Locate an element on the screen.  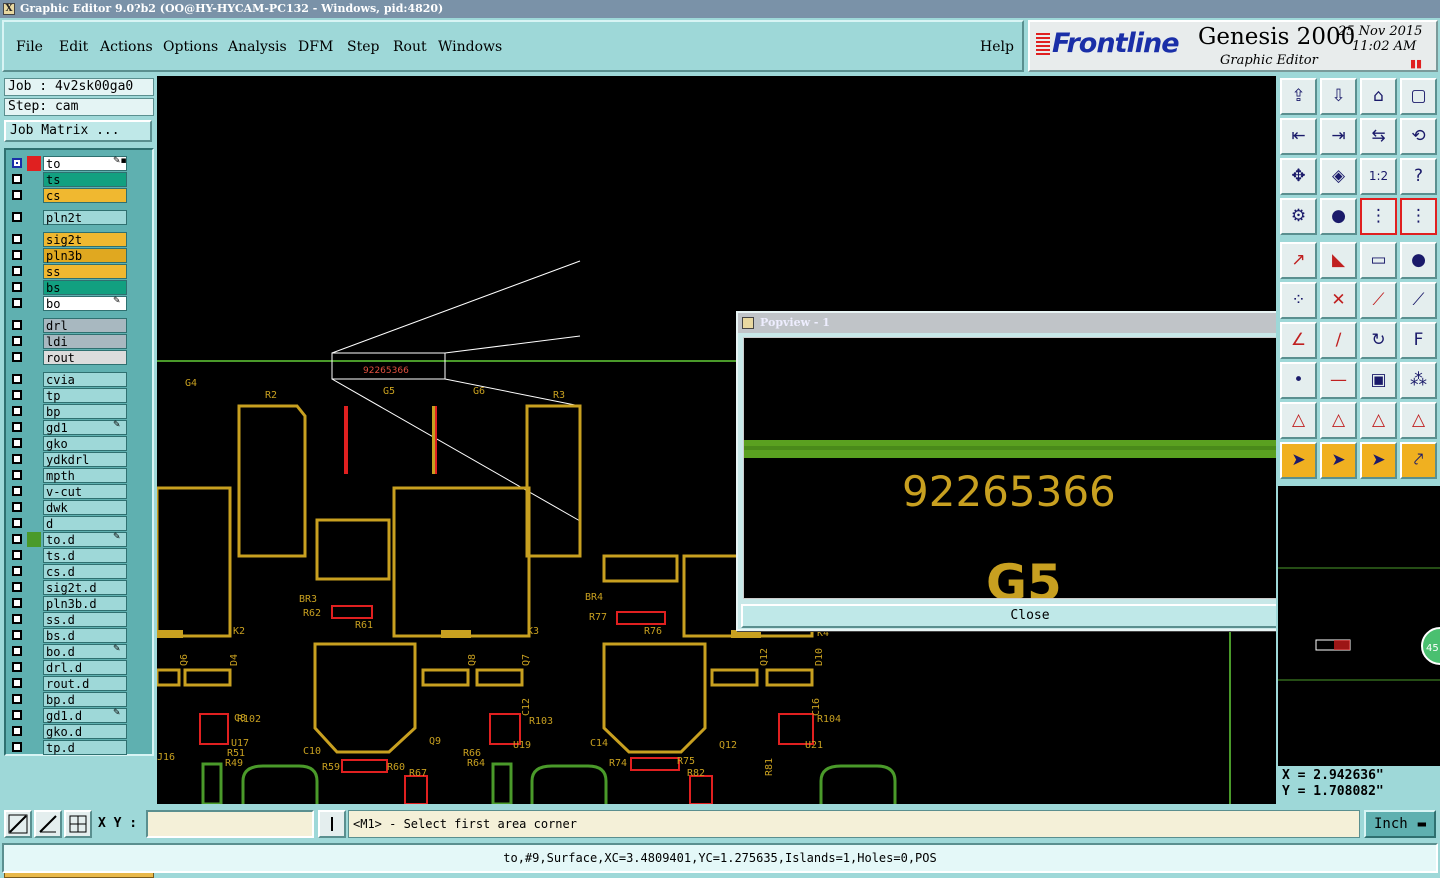
layer-row-bp: bp is located at coordinates (69, 411).